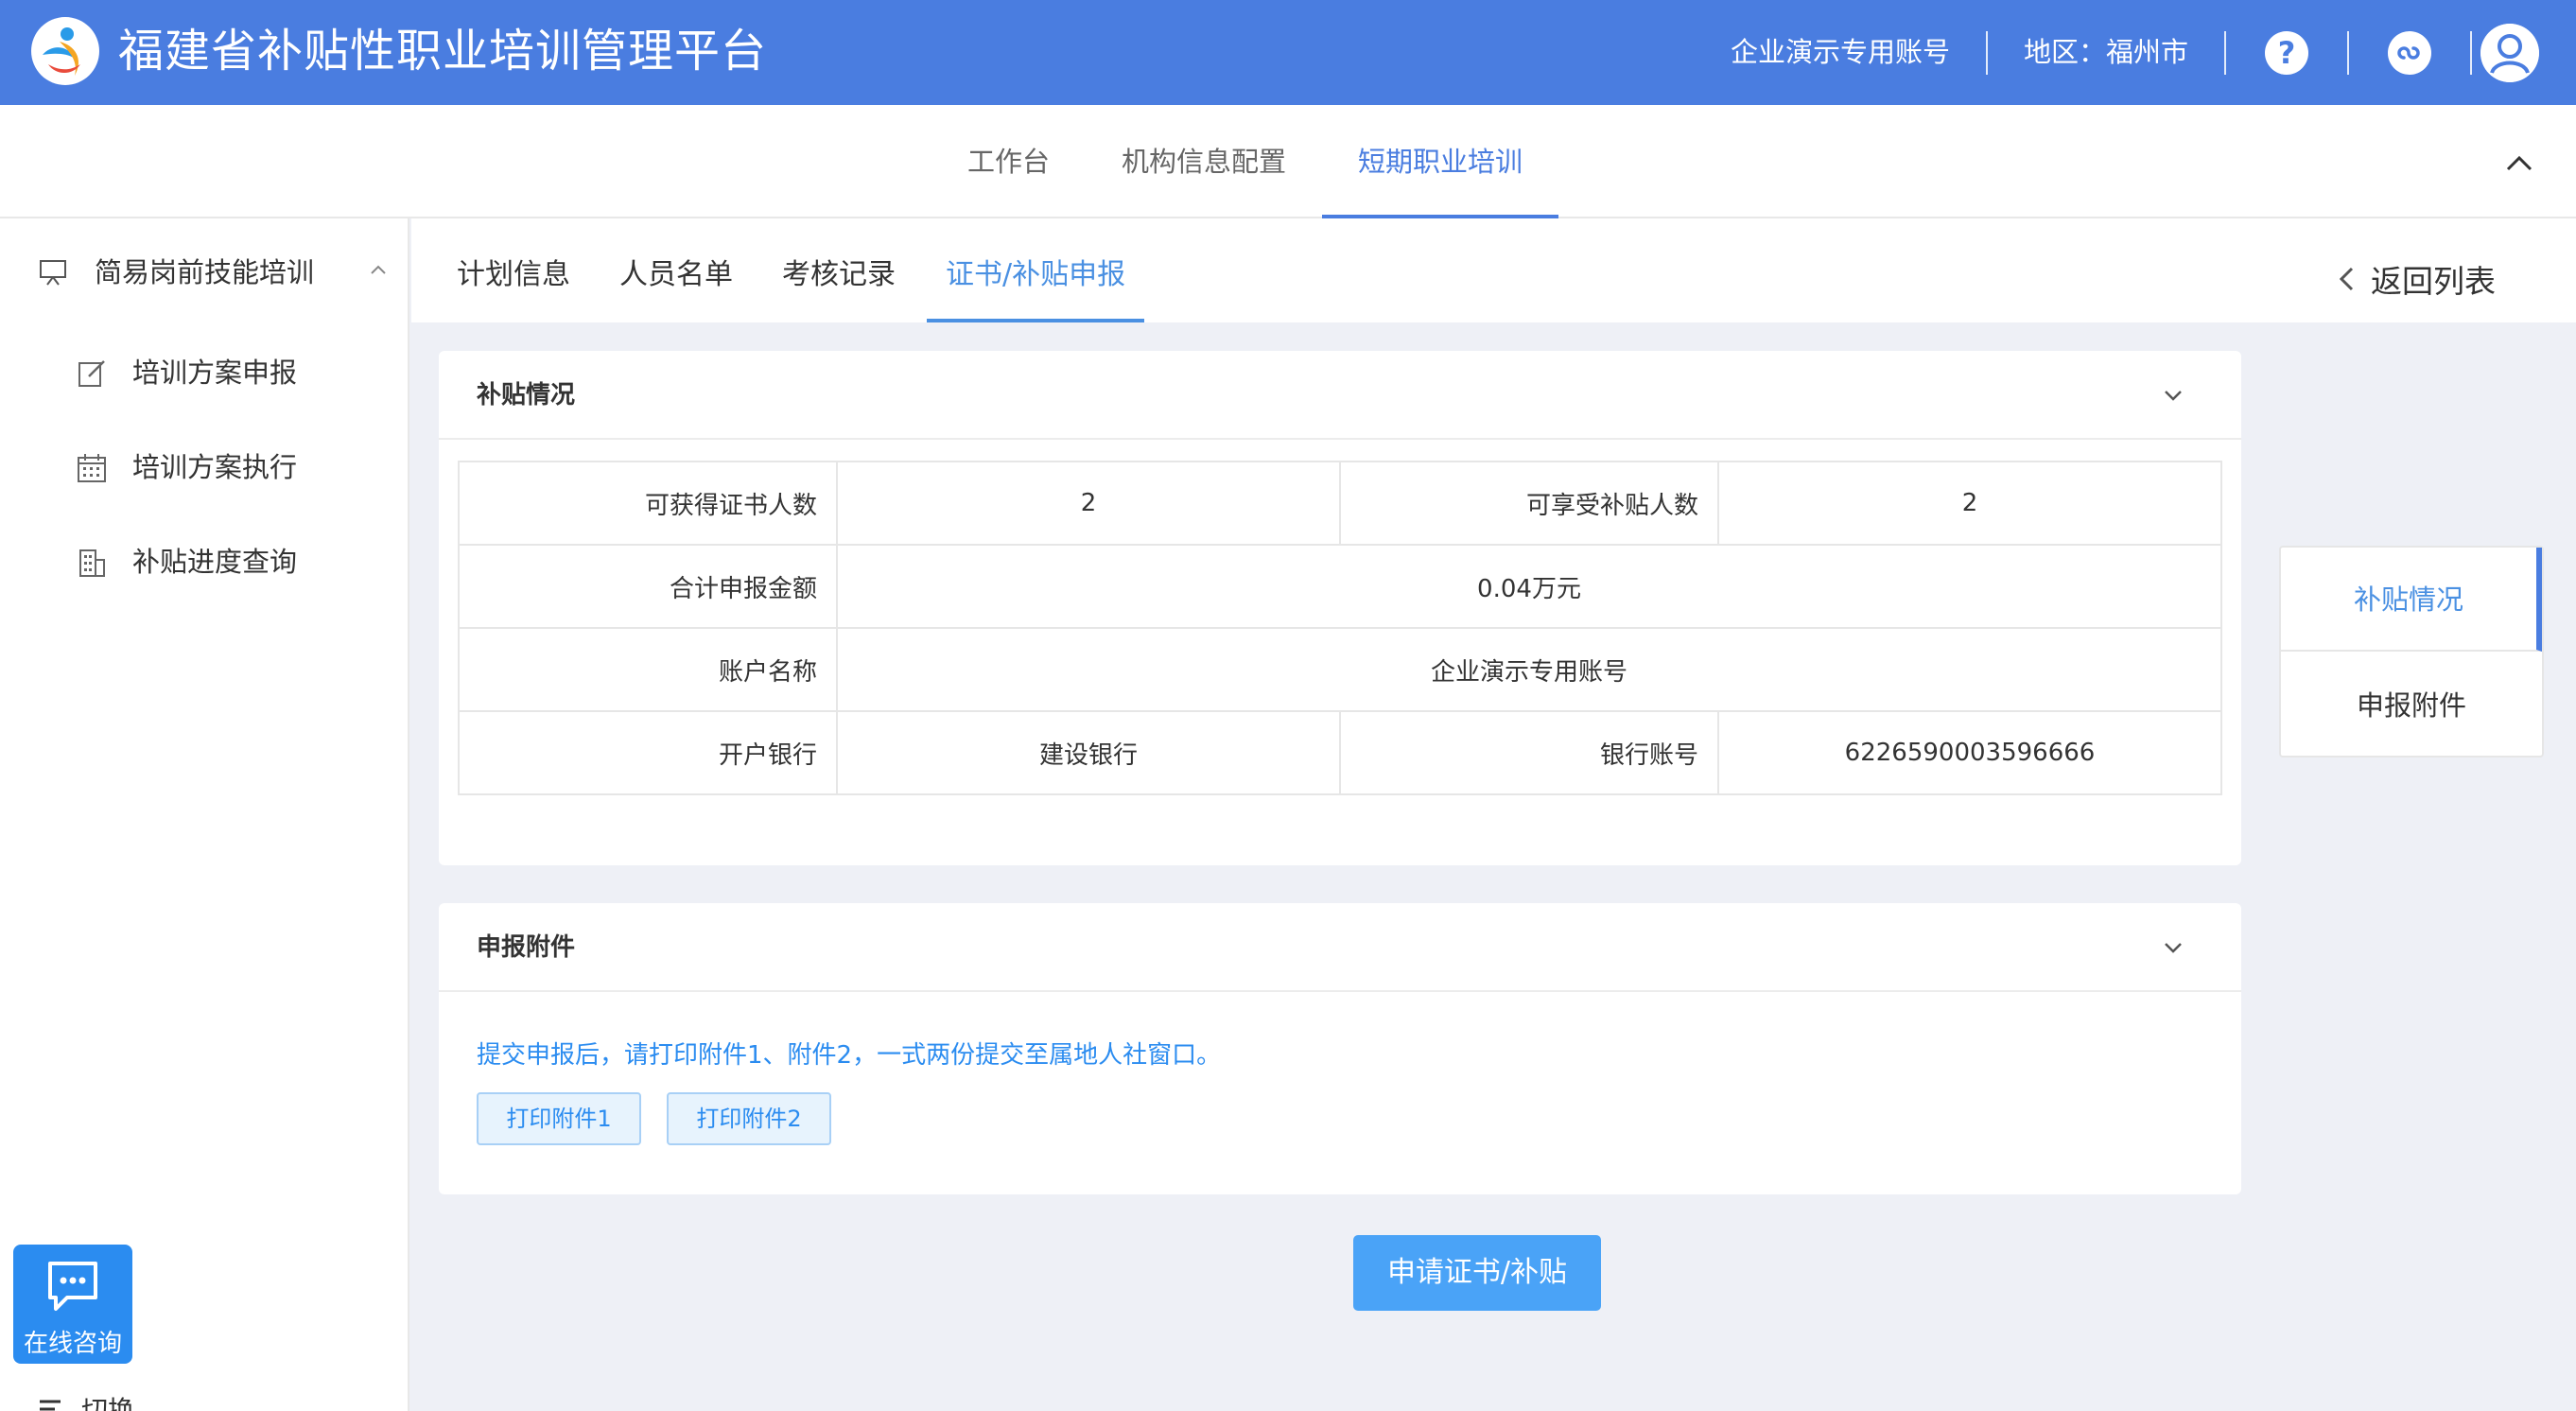 The height and width of the screenshot is (1411, 2576). Describe the element at coordinates (215, 467) in the screenshot. I see `sidebar-item-label: 培训方案执行` at that location.